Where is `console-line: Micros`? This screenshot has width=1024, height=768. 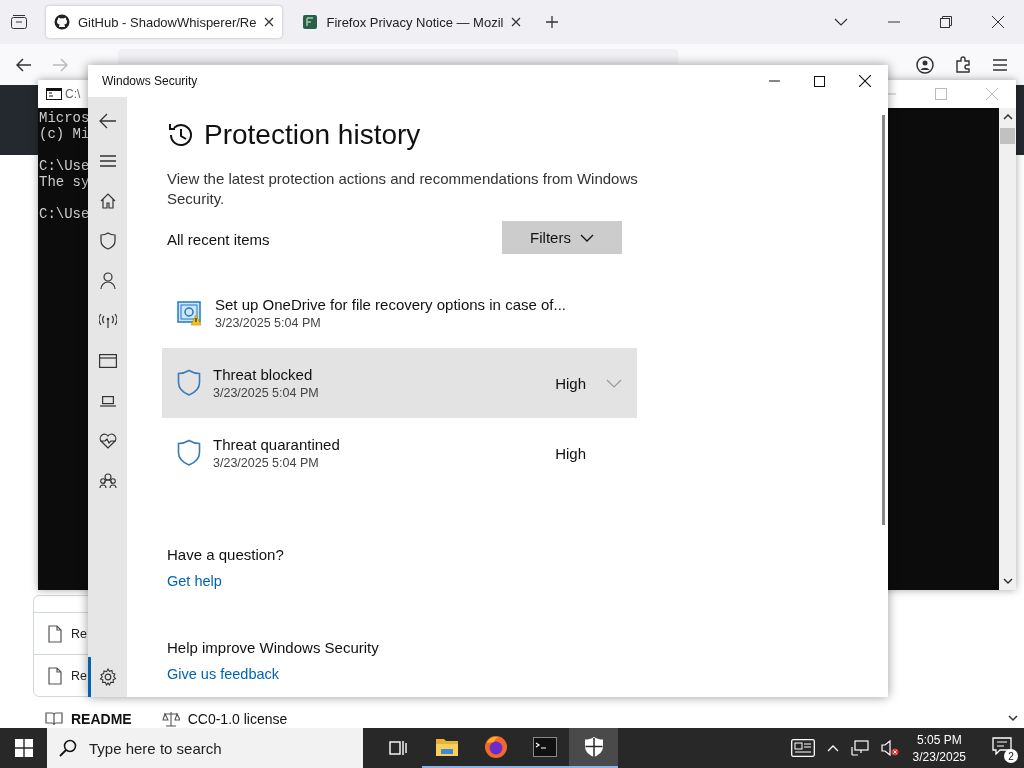 console-line: Micros is located at coordinates (64, 118).